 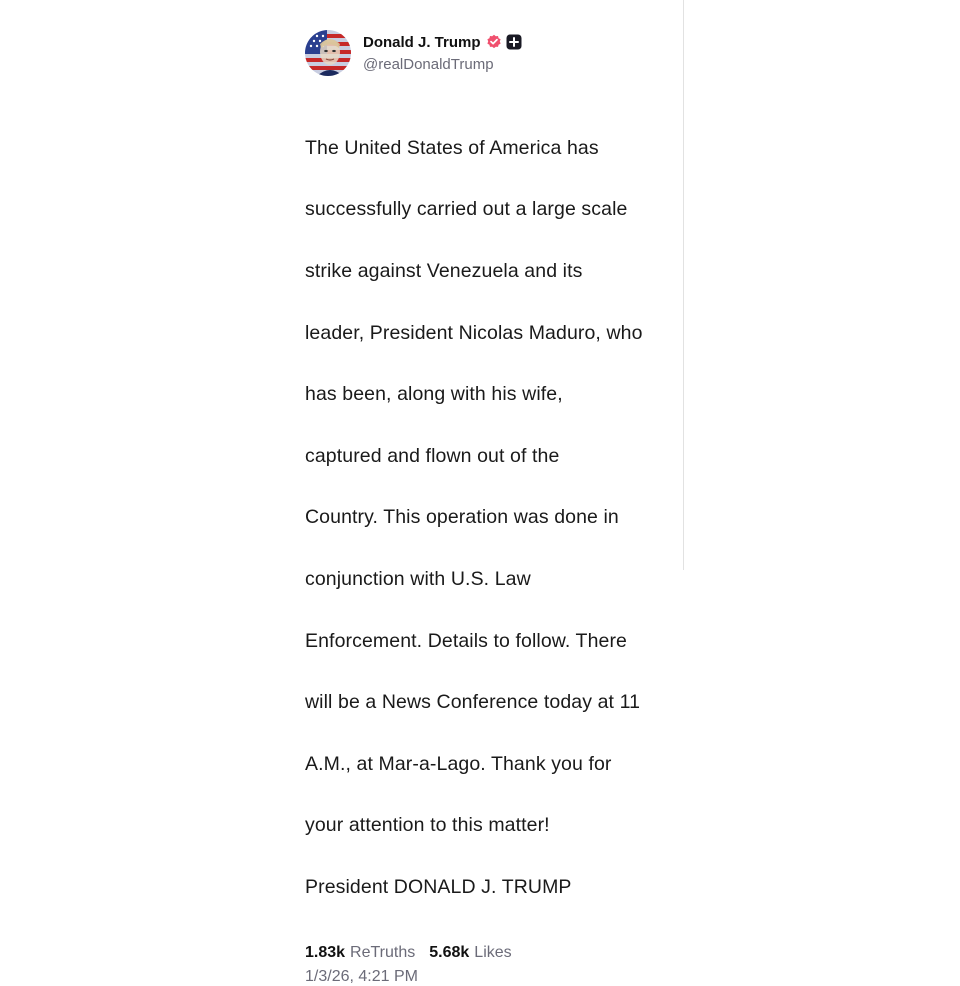 I want to click on post-text-line: President DONALD J. TRUMP, so click(x=438, y=886).